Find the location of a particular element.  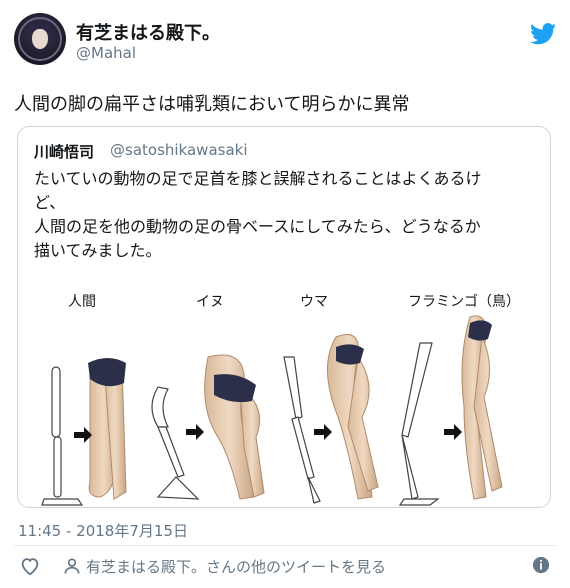

horse-leg is located at coordinates (353, 417).